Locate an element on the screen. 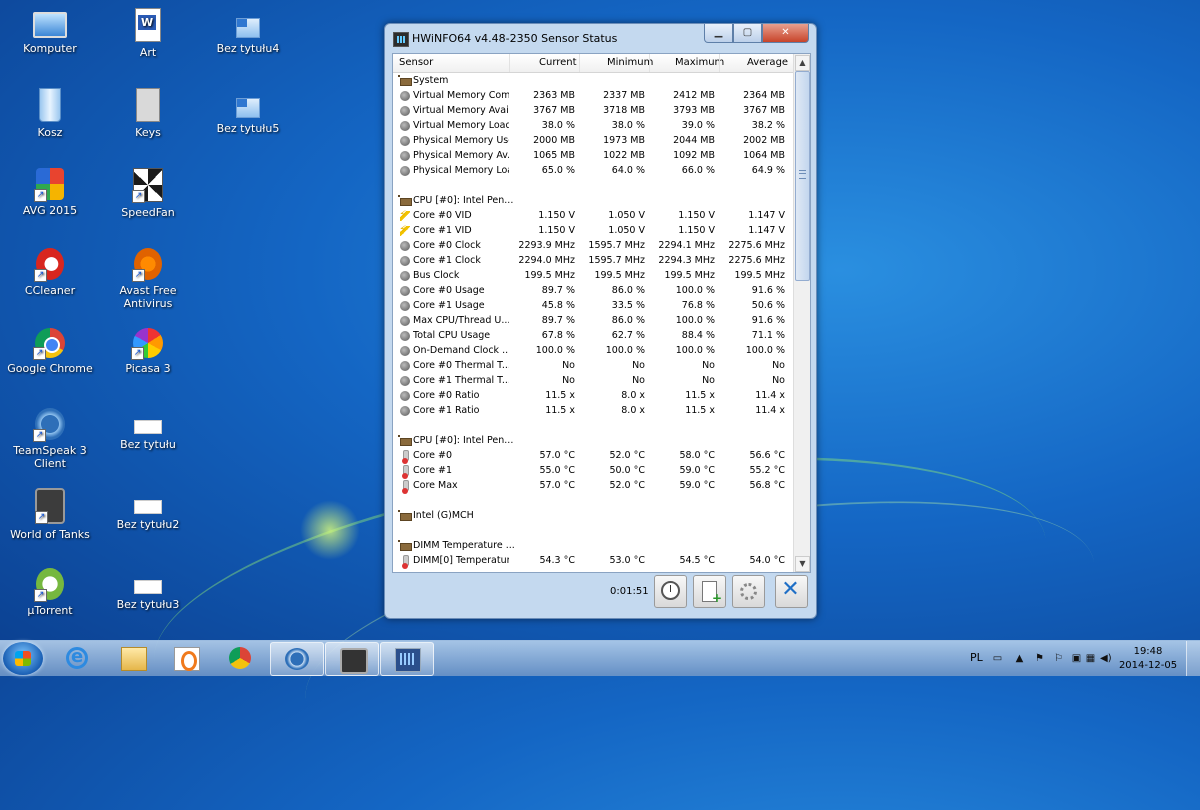 The height and width of the screenshot is (810, 1200). scroll-down-arrow: ▼ is located at coordinates (802, 564).